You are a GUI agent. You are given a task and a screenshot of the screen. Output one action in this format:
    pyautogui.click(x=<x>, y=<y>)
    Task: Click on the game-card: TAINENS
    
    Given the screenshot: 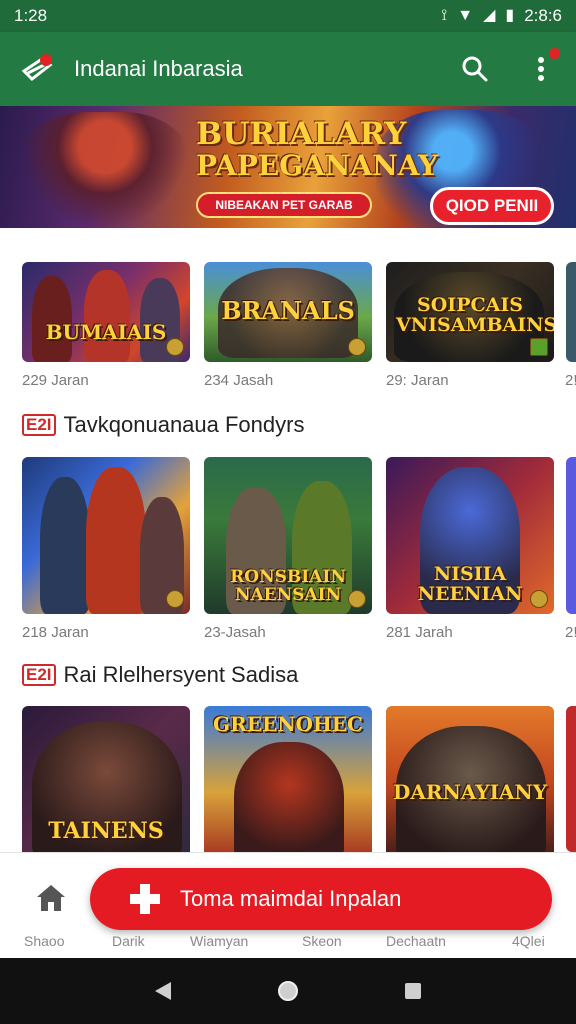 What is the action you would take?
    pyautogui.click(x=106, y=784)
    